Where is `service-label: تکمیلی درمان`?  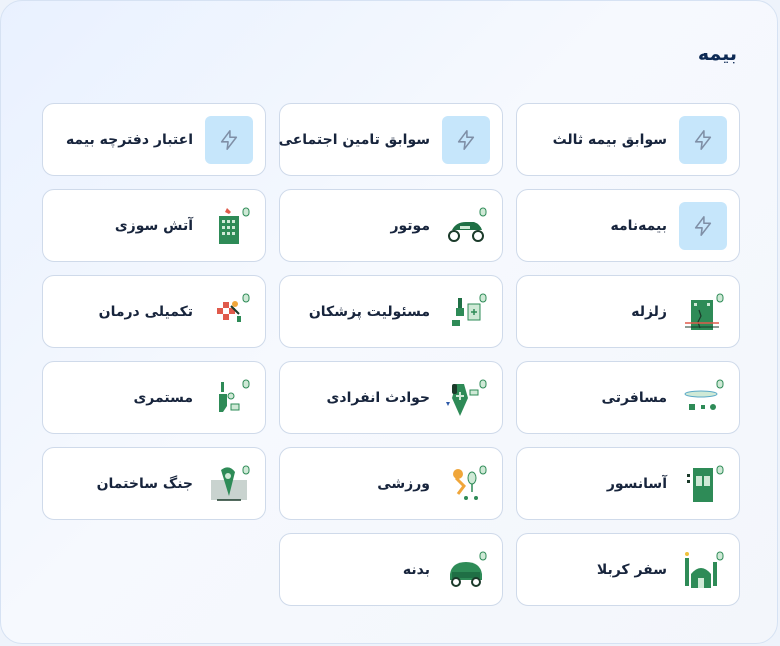 service-label: تکمیلی درمان is located at coordinates (145, 311).